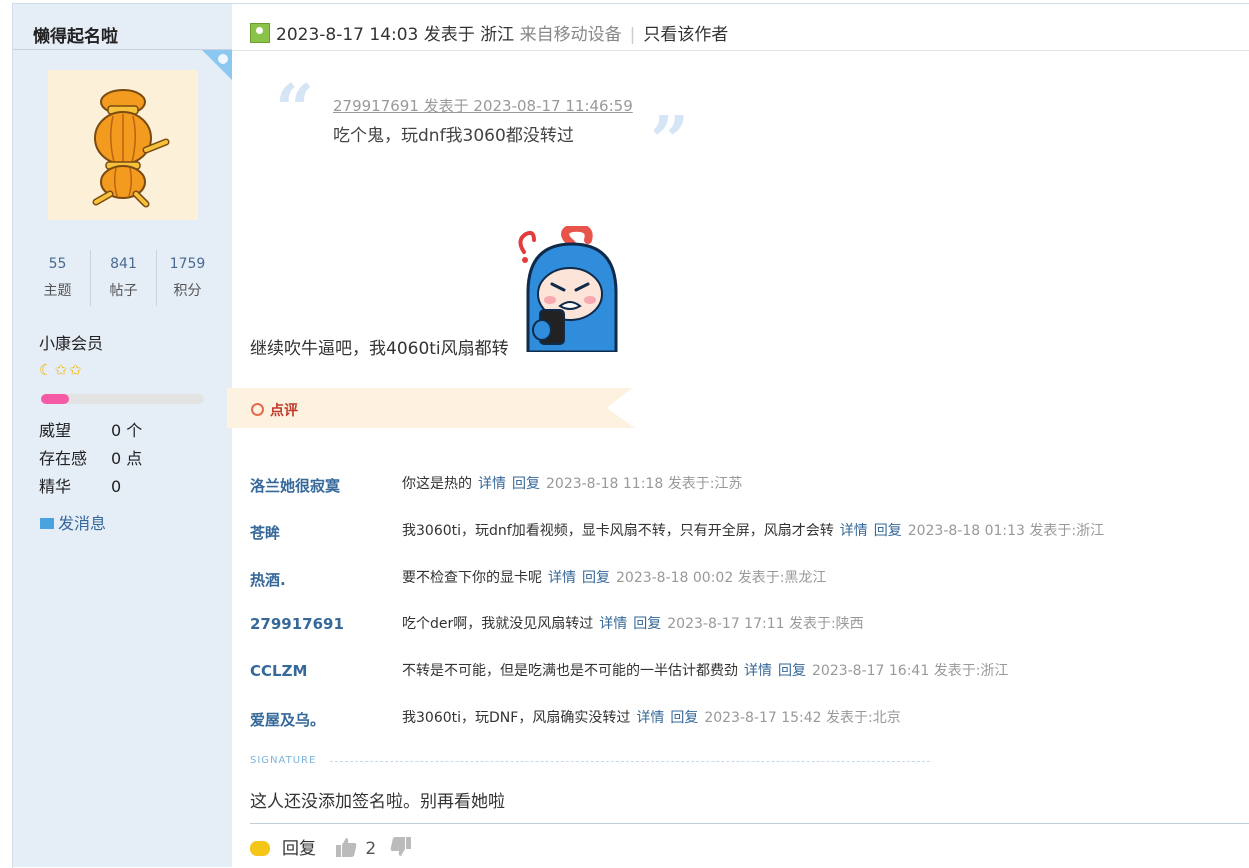 The width and height of the screenshot is (1249, 868). Describe the element at coordinates (570, 671) in the screenshot. I see `comment-text: 不转是不可能，但是吃满也是不可能的一半估计都费劲` at that location.